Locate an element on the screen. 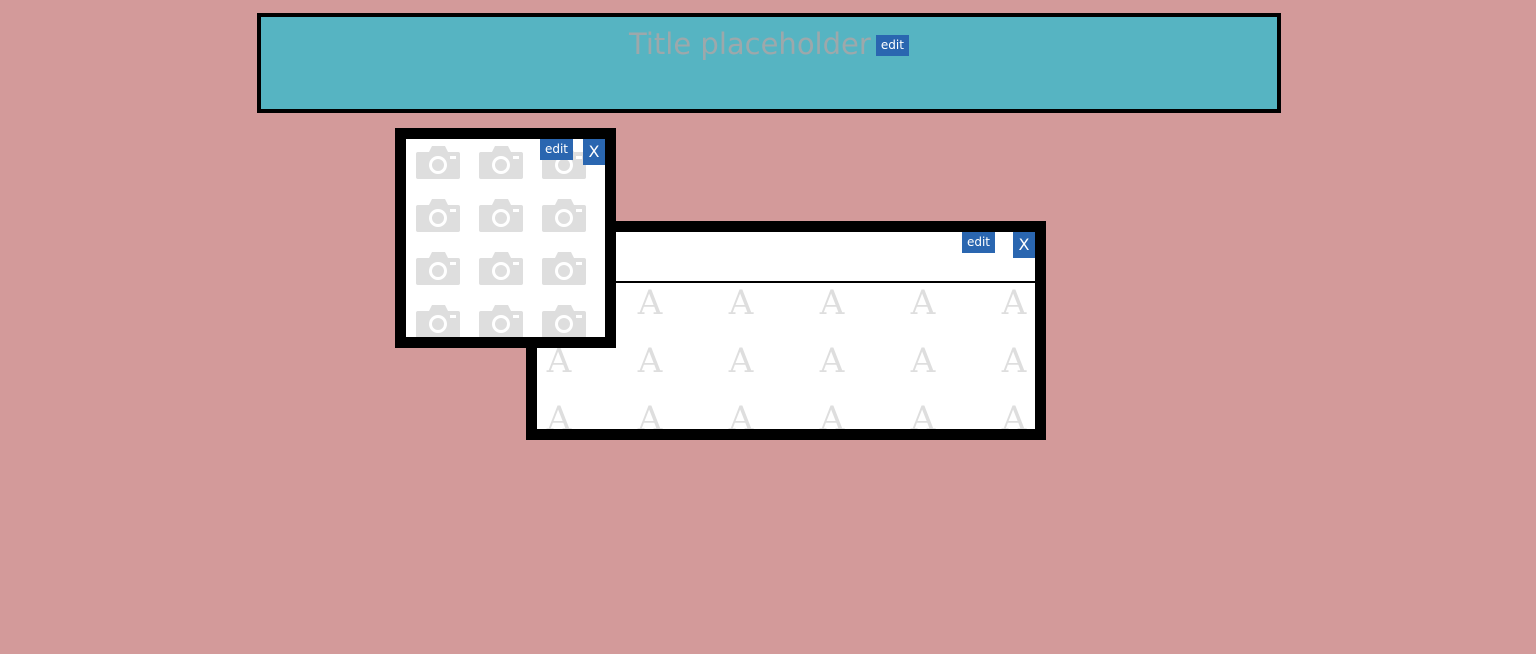 The width and height of the screenshot is (1536, 654). title-banner: Title placeholder edit is located at coordinates (769, 63).